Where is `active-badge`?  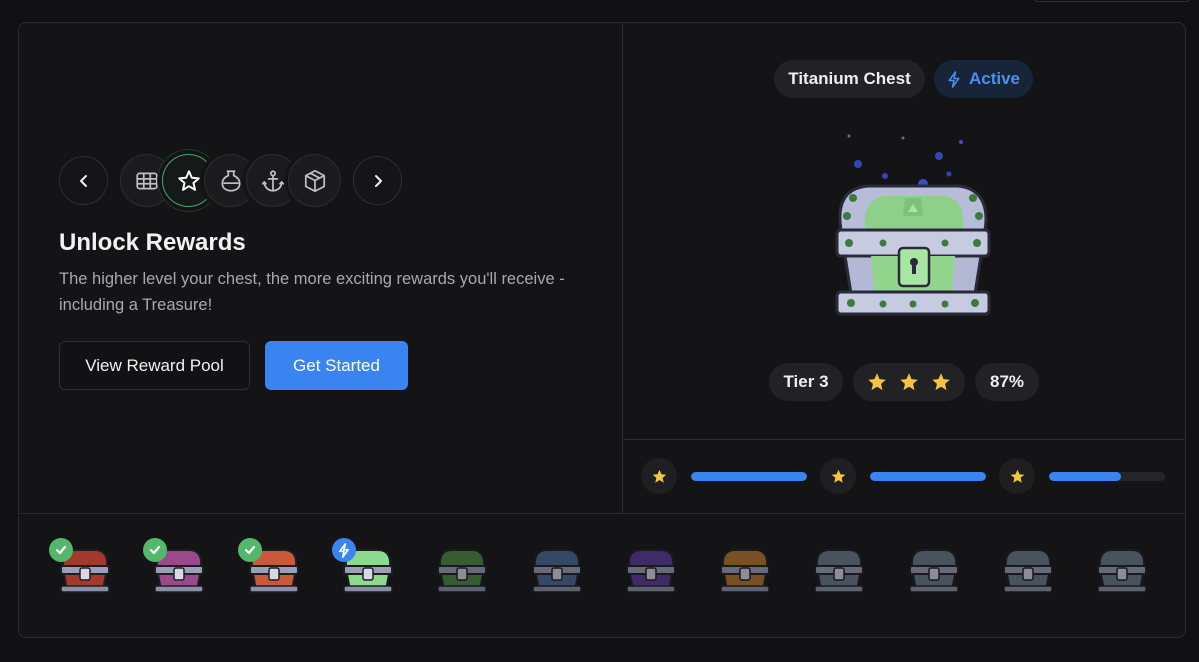
active-badge is located at coordinates (343, 550).